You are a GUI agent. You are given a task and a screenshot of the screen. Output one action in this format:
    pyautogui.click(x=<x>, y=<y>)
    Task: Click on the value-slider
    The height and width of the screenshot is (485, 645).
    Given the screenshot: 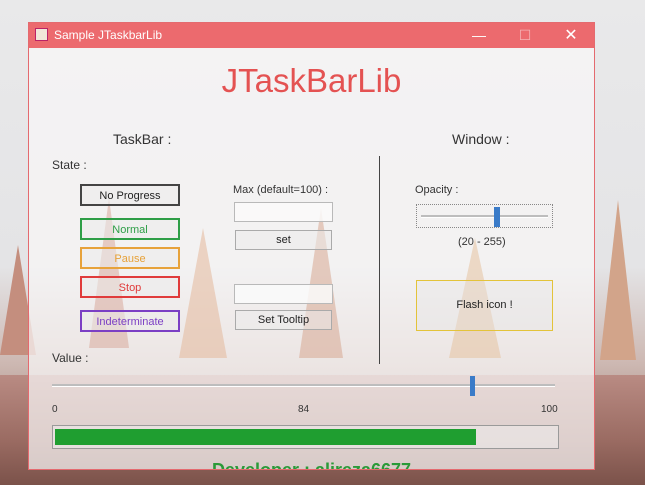 What is the action you would take?
    pyautogui.click(x=303, y=386)
    